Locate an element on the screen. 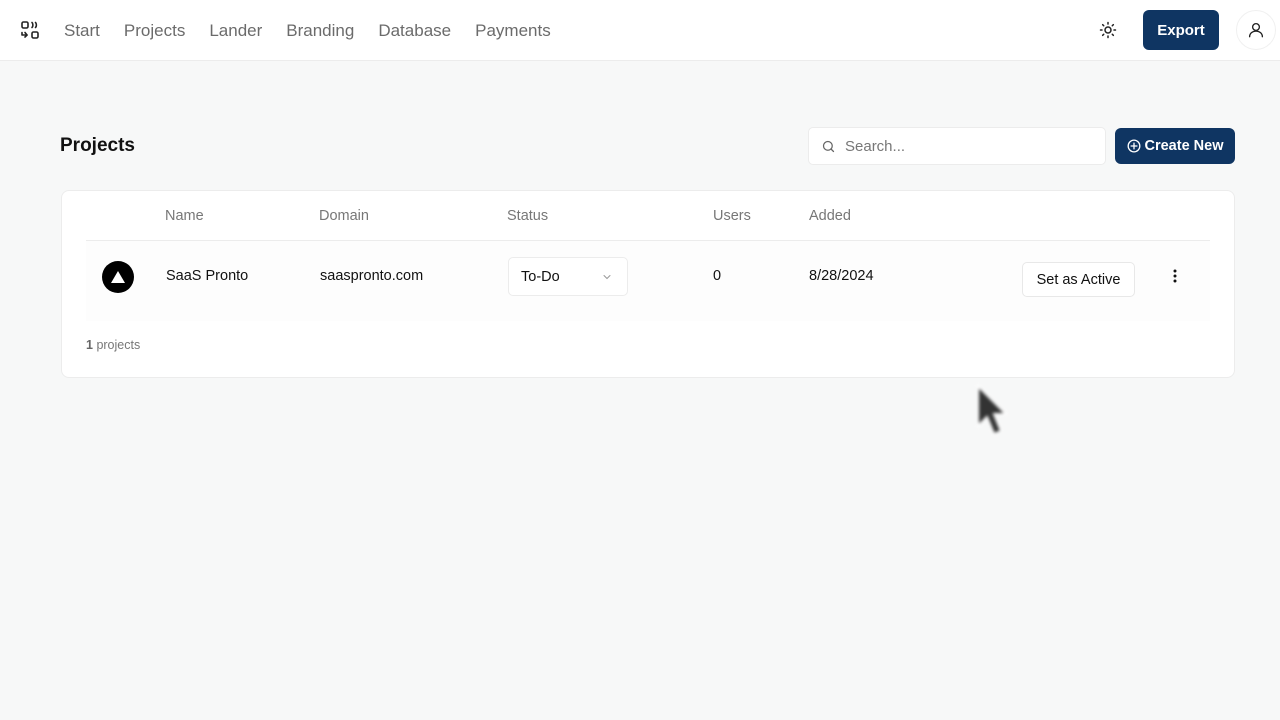  project-count: 1 projects is located at coordinates (113, 345).